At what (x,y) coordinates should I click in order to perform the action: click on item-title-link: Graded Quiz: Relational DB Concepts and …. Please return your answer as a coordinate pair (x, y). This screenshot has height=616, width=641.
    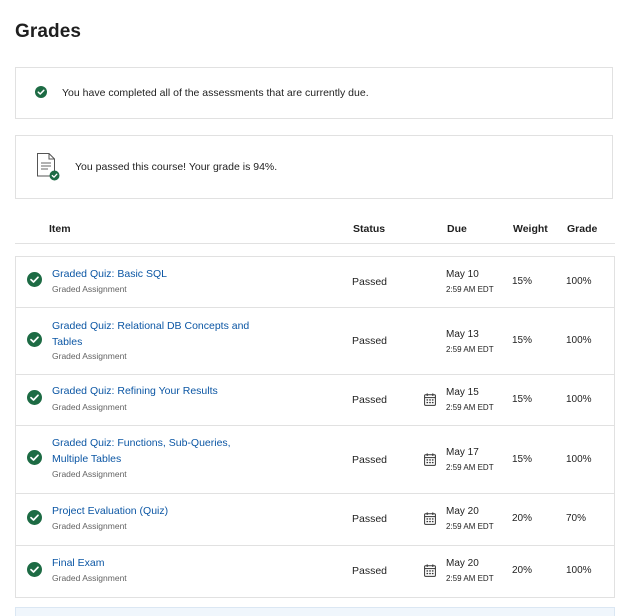
    Looking at the image, I should click on (152, 334).